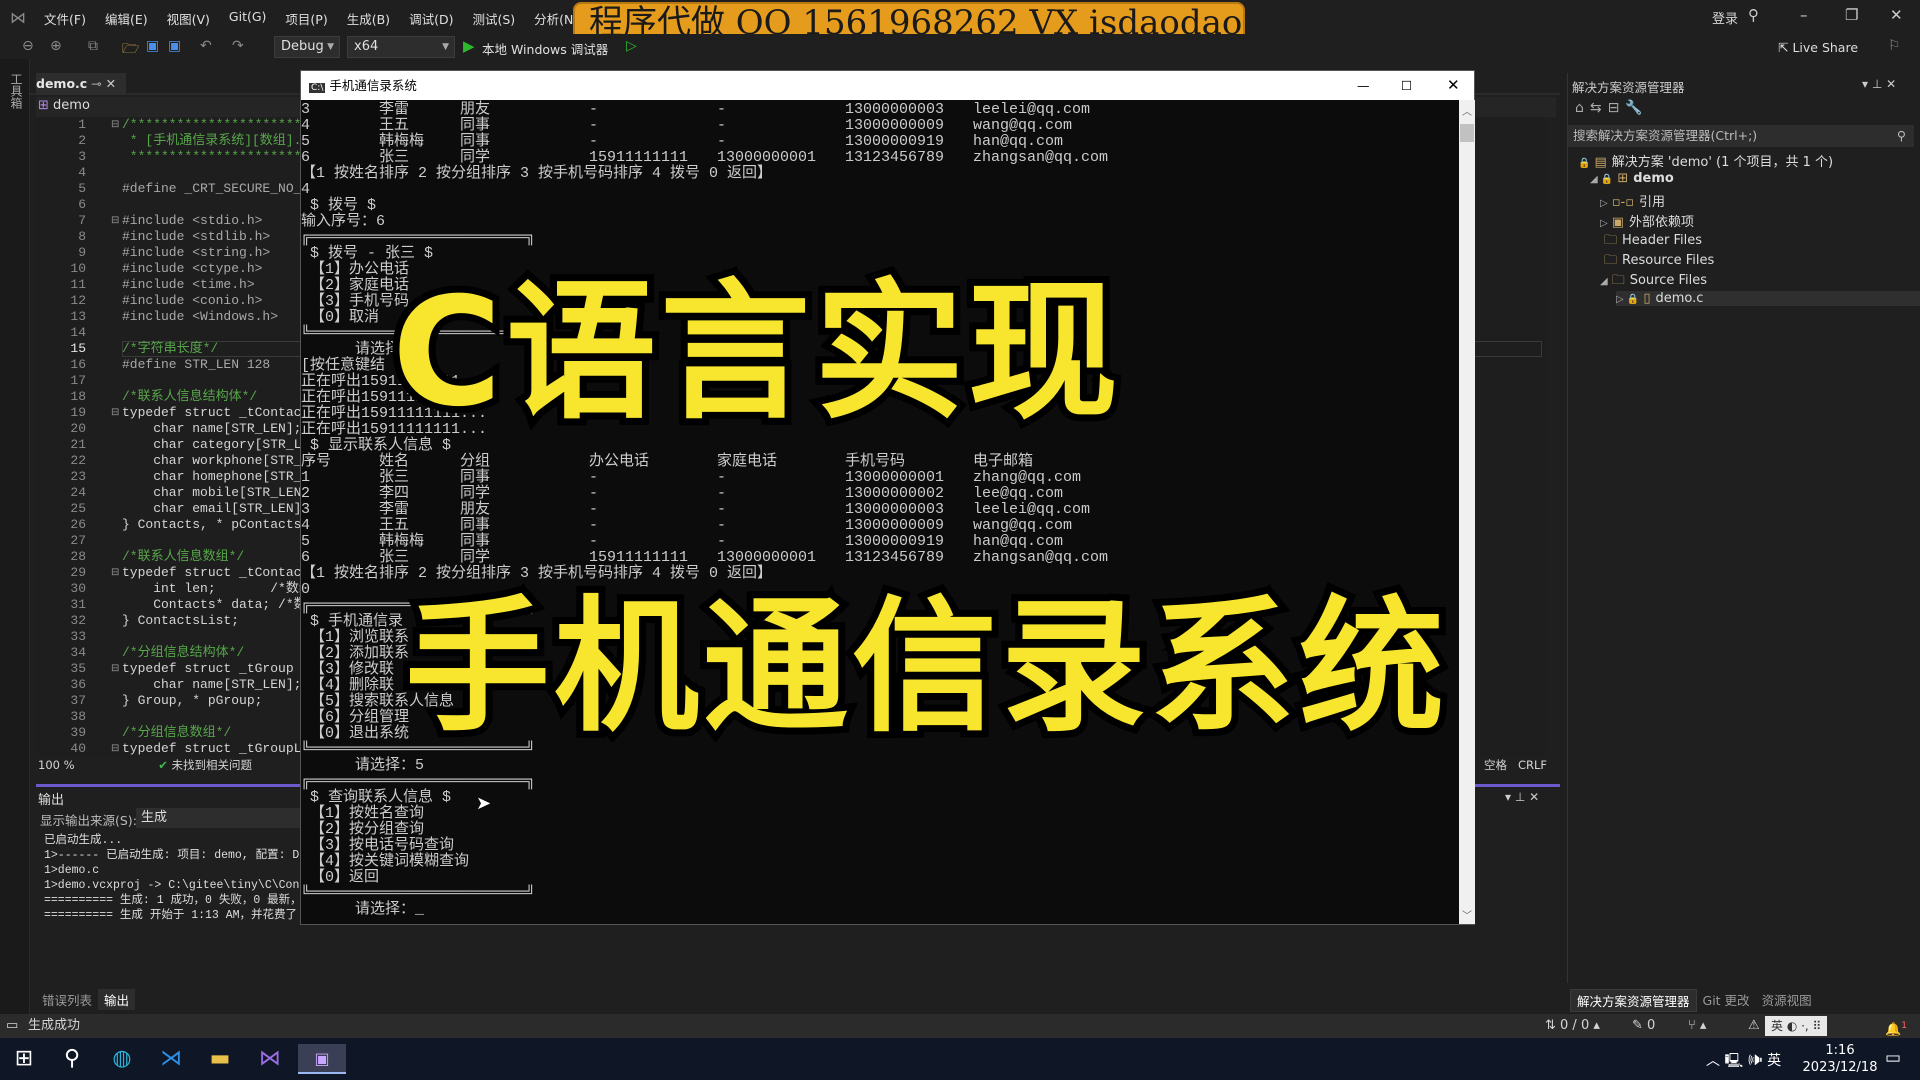 This screenshot has width=1920, height=1080. What do you see at coordinates (15, 536) in the screenshot?
I see `toolbox-strip: 工具箱` at bounding box center [15, 536].